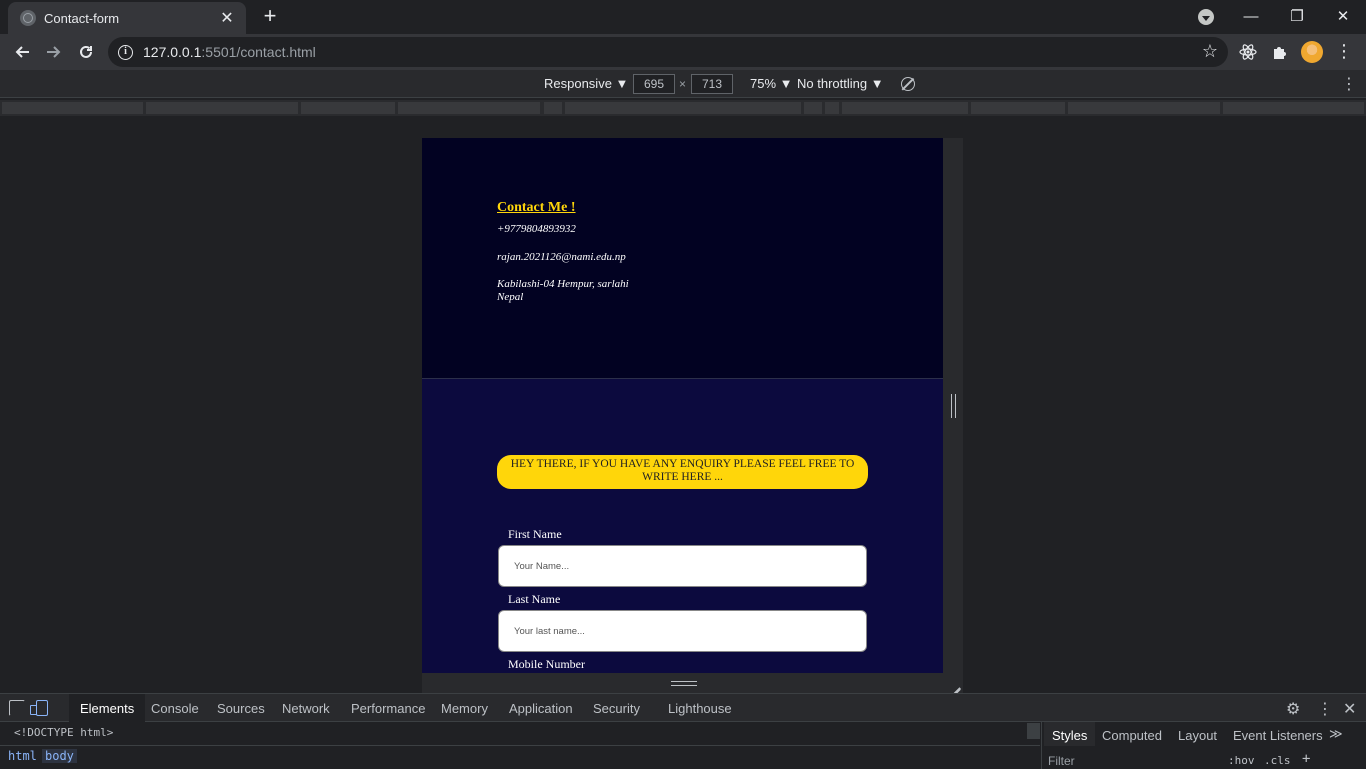  Describe the element at coordinates (668, 52) in the screenshot. I see `address-bar: i 127.0.0.1:5501/contact.html ☆` at that location.